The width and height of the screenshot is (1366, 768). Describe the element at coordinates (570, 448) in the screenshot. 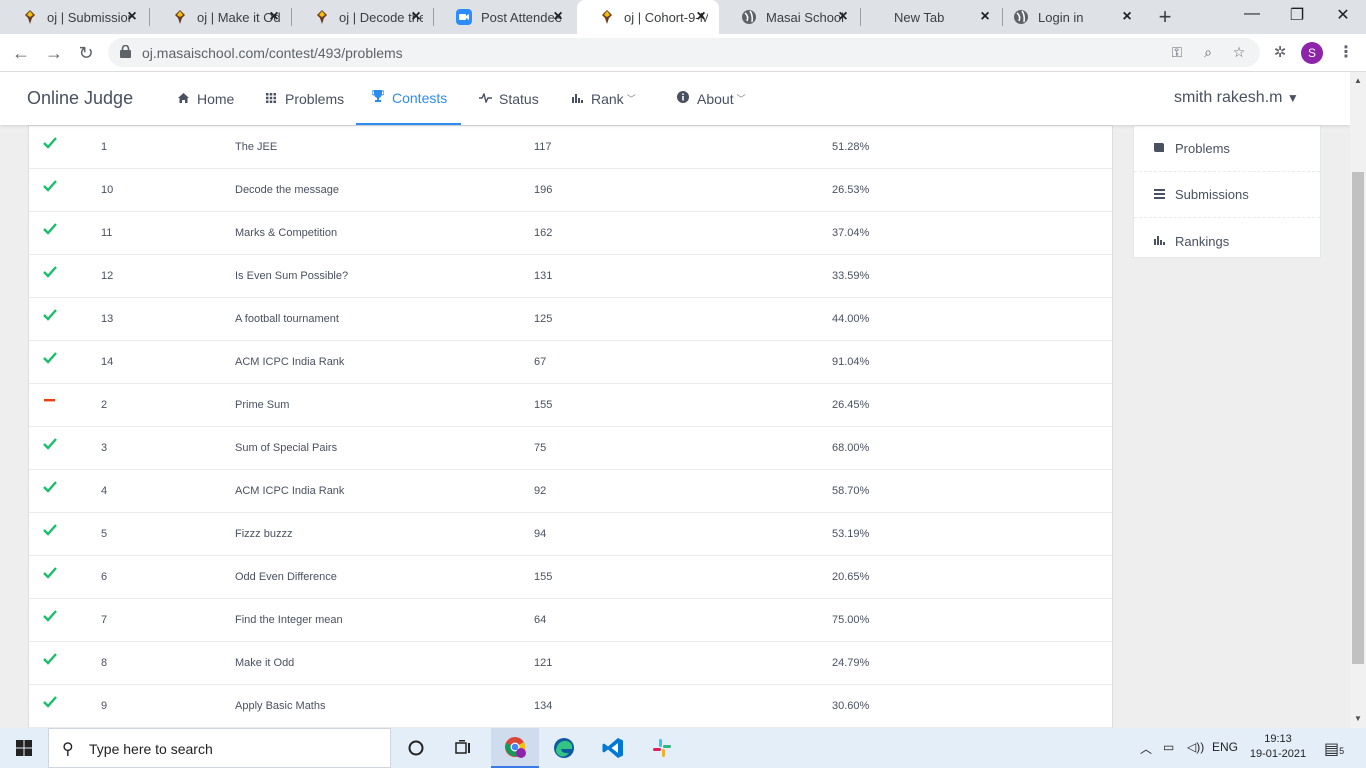

I see `table-row: 3 Sum of Special Pairs 75 68.00%` at that location.